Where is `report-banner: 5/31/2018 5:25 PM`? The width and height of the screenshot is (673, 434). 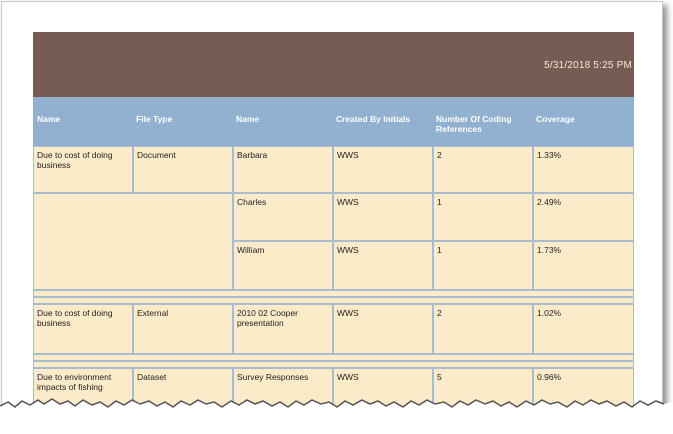 report-banner: 5/31/2018 5:25 PM is located at coordinates (333, 64).